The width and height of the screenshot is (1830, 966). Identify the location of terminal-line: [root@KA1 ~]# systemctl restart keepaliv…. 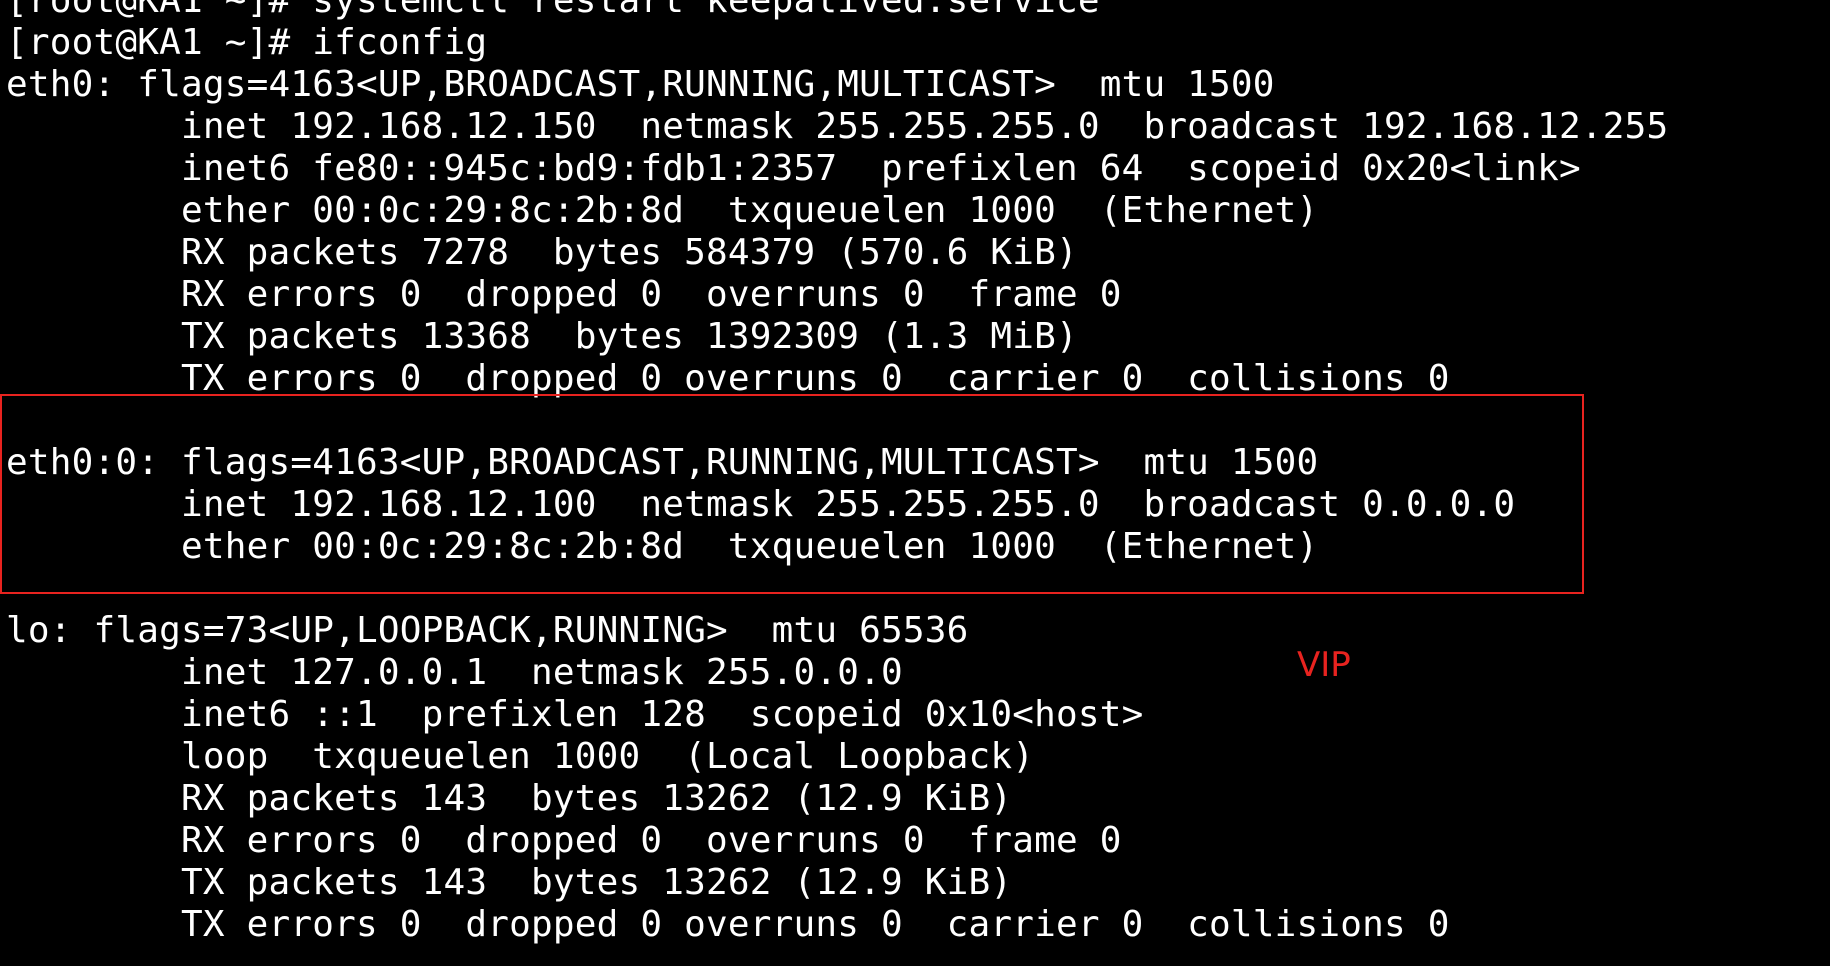
(553, 10).